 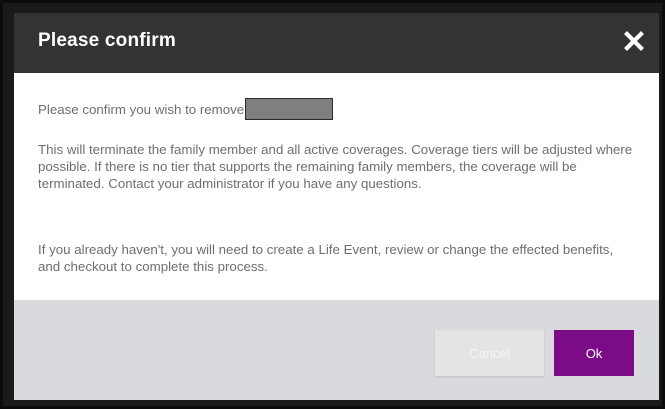 What do you see at coordinates (289, 109) in the screenshot?
I see `redacted-member-name` at bounding box center [289, 109].